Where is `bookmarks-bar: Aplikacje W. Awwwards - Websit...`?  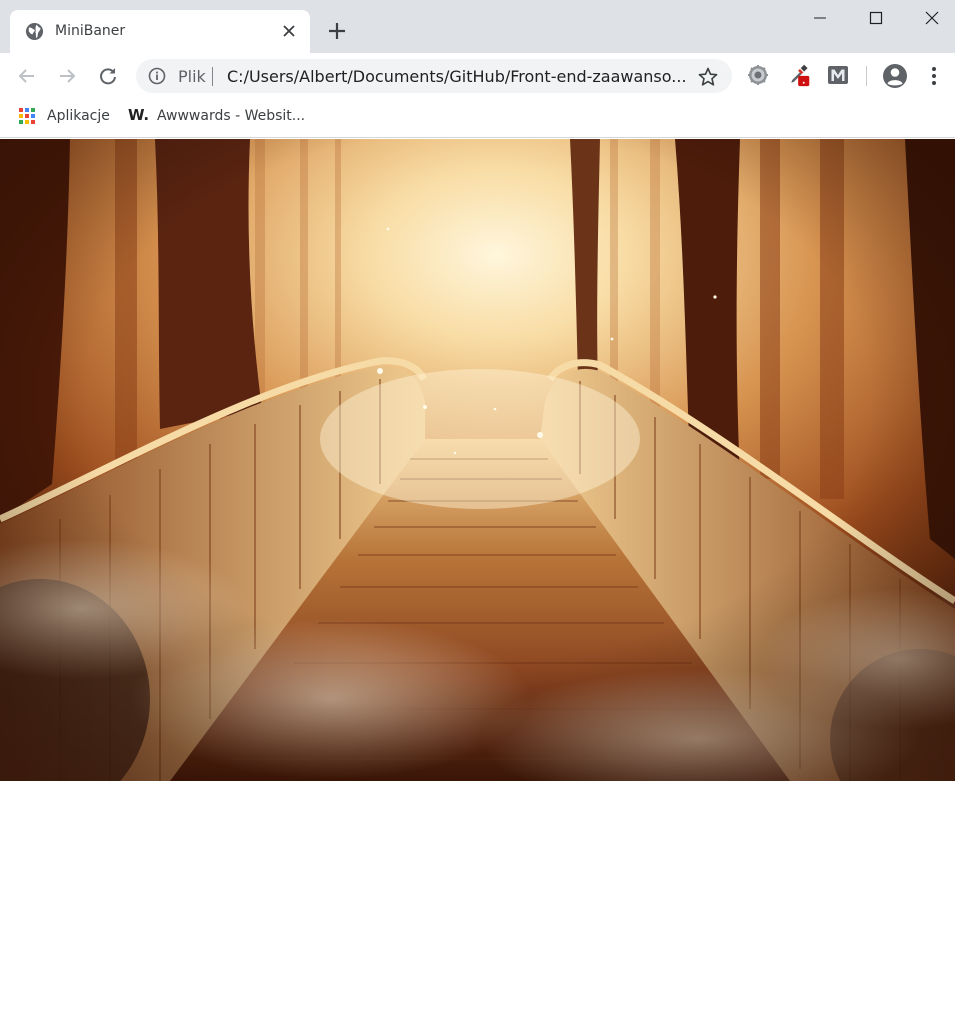
bookmarks-bar: Aplikacje W. Awwwards - Websit... is located at coordinates (477, 118).